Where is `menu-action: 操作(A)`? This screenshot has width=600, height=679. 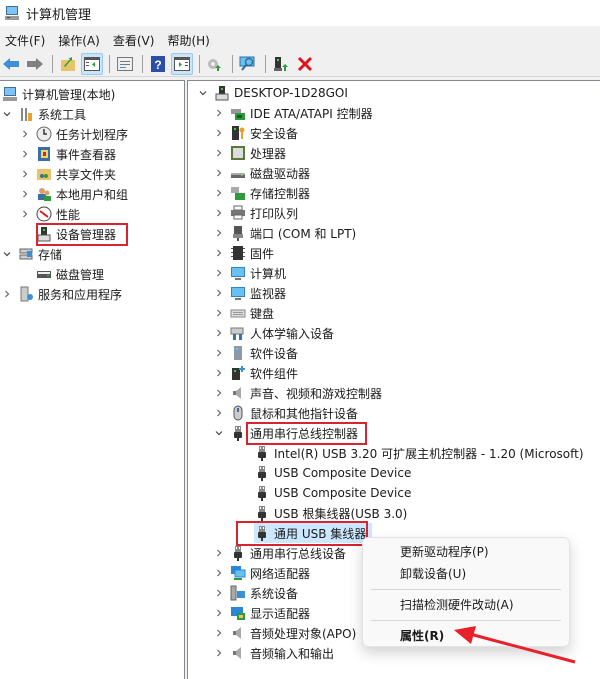
menu-action: 操作(A) is located at coordinates (80, 40).